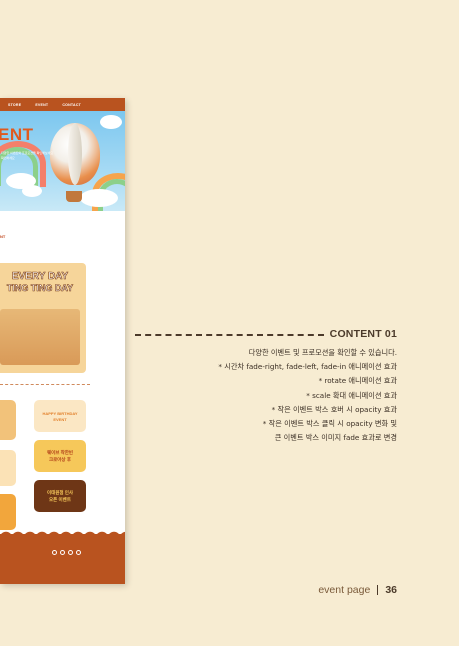 This screenshot has width=459, height=646. I want to click on page-footer: event page 36, so click(357, 590).